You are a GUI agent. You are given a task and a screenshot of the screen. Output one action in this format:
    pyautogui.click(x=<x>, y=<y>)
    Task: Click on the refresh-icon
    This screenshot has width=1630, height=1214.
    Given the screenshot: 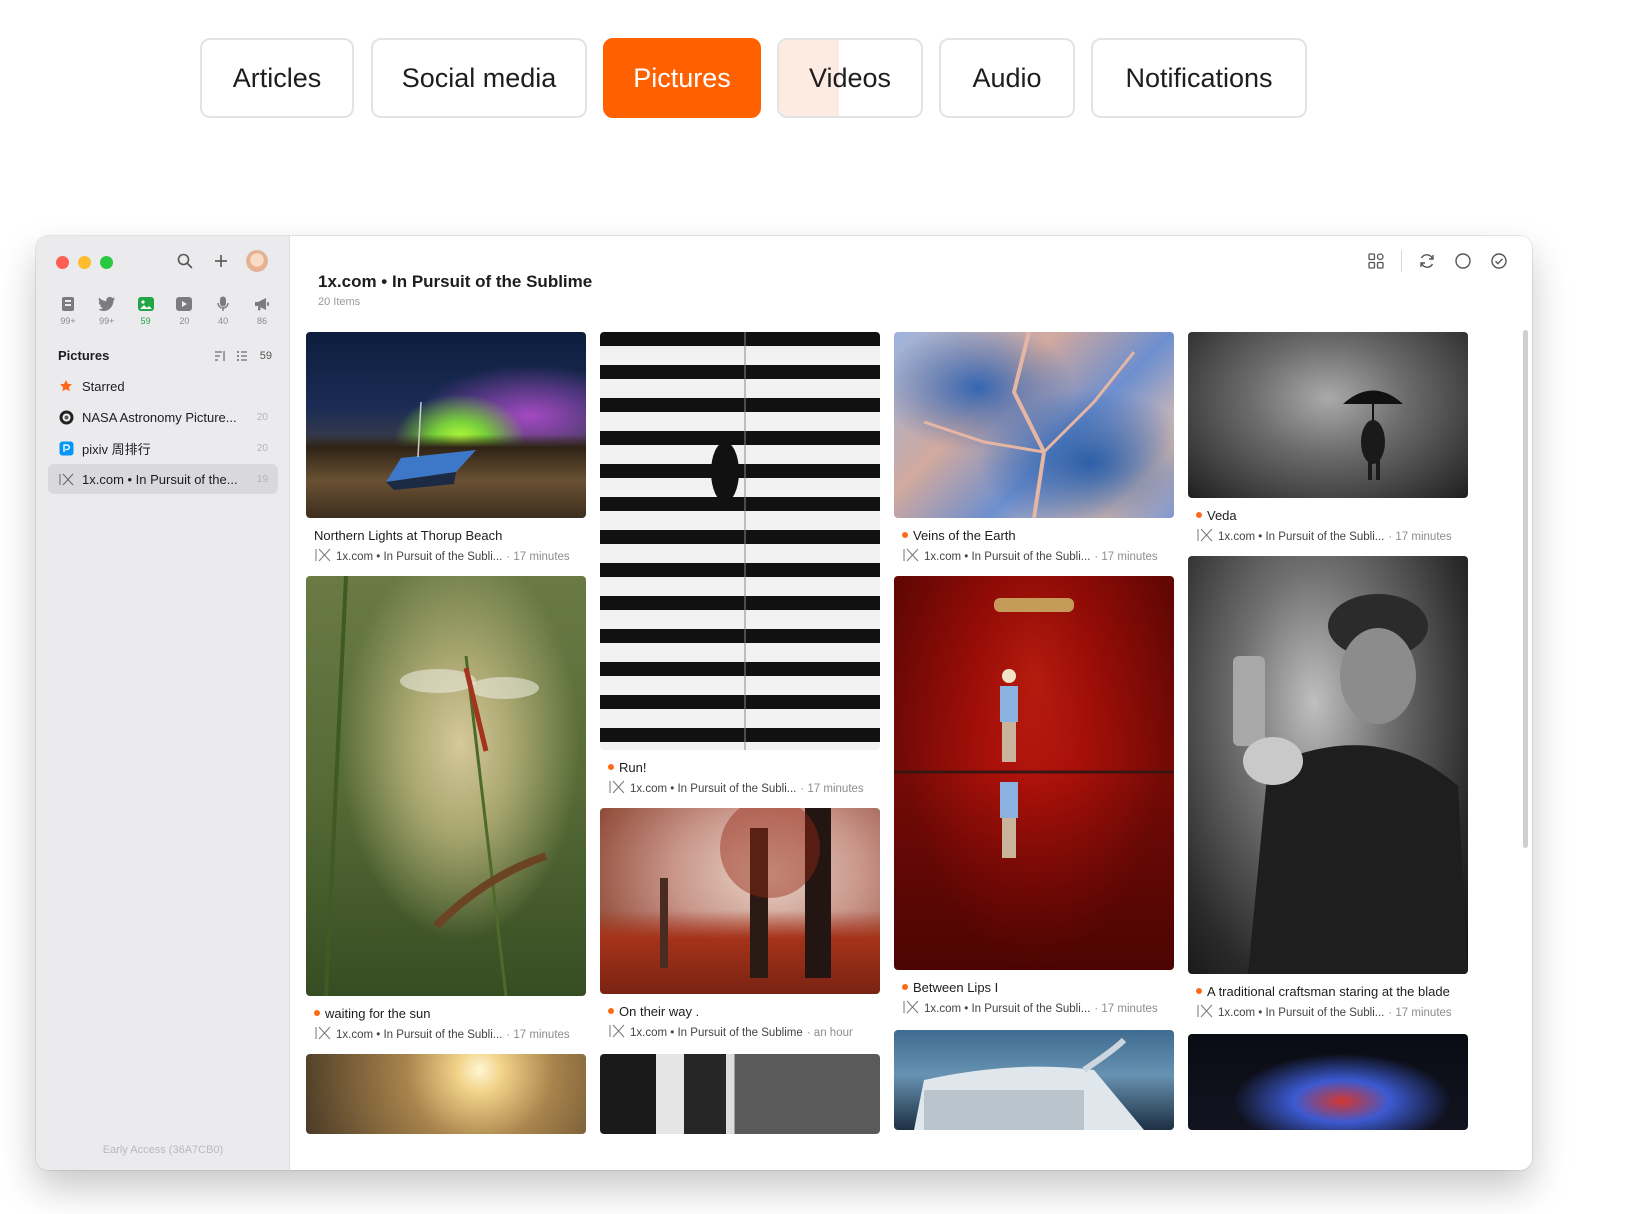 What is the action you would take?
    pyautogui.click(x=1427, y=261)
    